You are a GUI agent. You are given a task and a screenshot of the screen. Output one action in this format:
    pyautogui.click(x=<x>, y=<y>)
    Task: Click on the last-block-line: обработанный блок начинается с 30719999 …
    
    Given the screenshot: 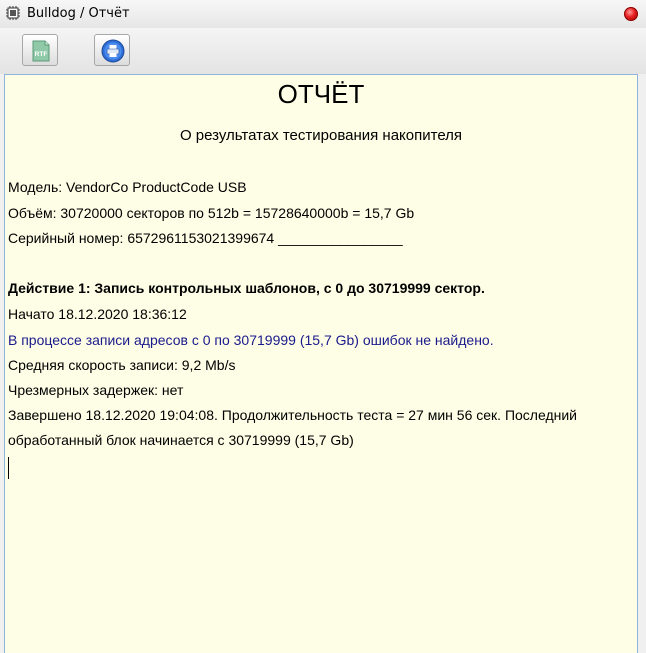 What is the action you would take?
    pyautogui.click(x=181, y=440)
    